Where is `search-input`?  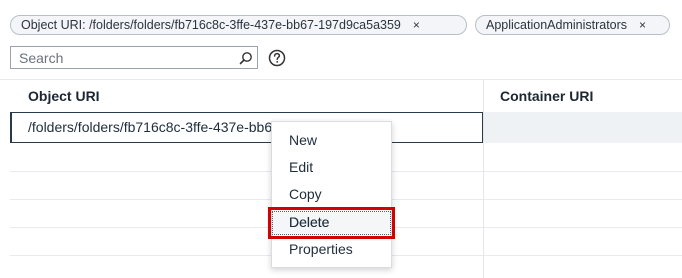
search-input is located at coordinates (123, 57).